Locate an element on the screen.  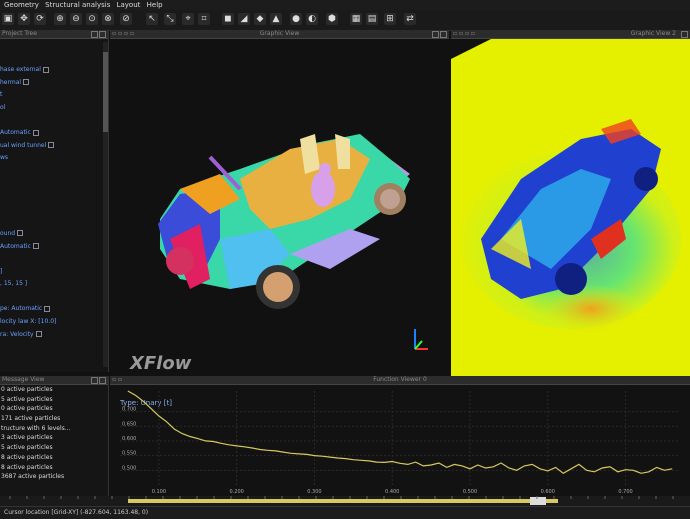
series-line is located at coordinates (400, 432).